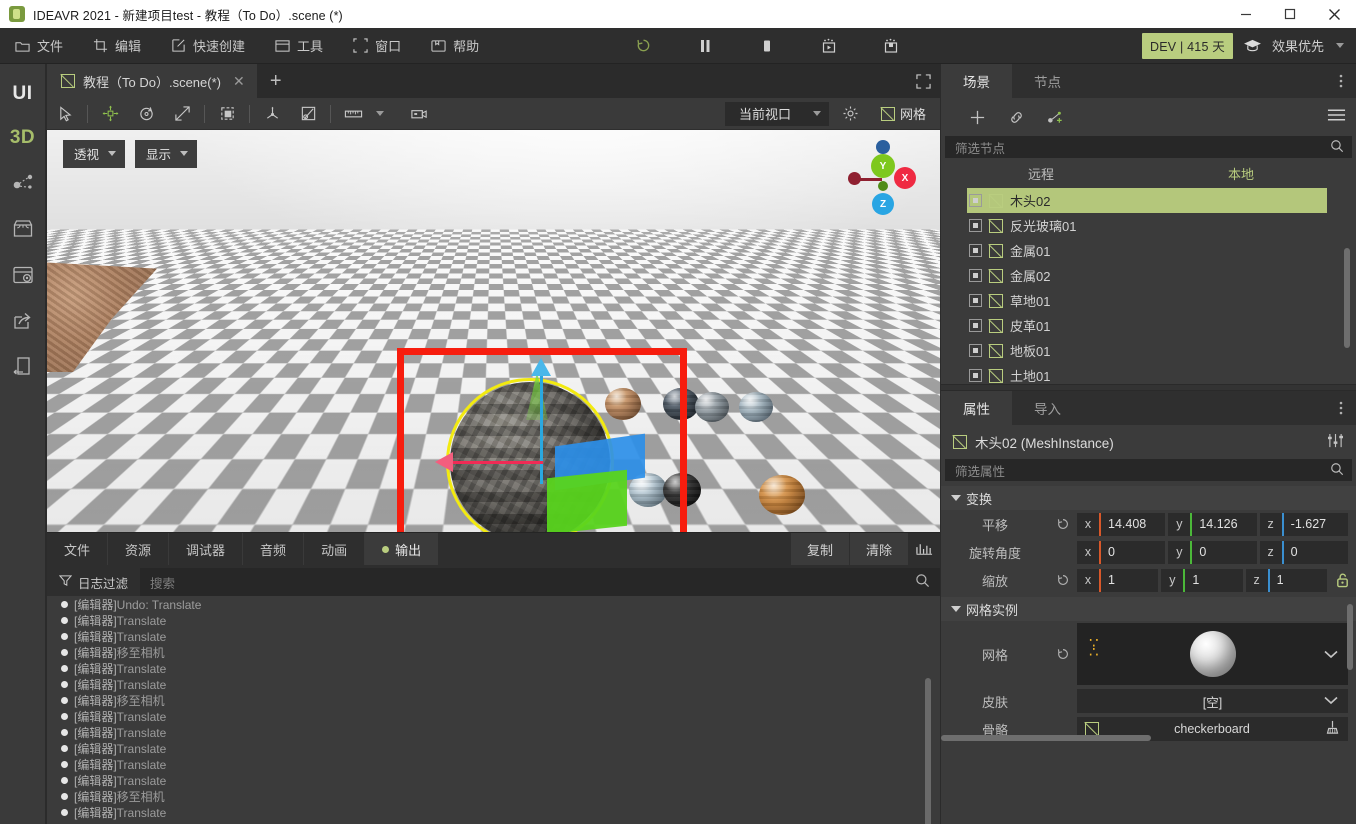 This screenshot has width=1356, height=824. What do you see at coordinates (976, 408) in the screenshot?
I see `tab-properties: 属性` at bounding box center [976, 408].